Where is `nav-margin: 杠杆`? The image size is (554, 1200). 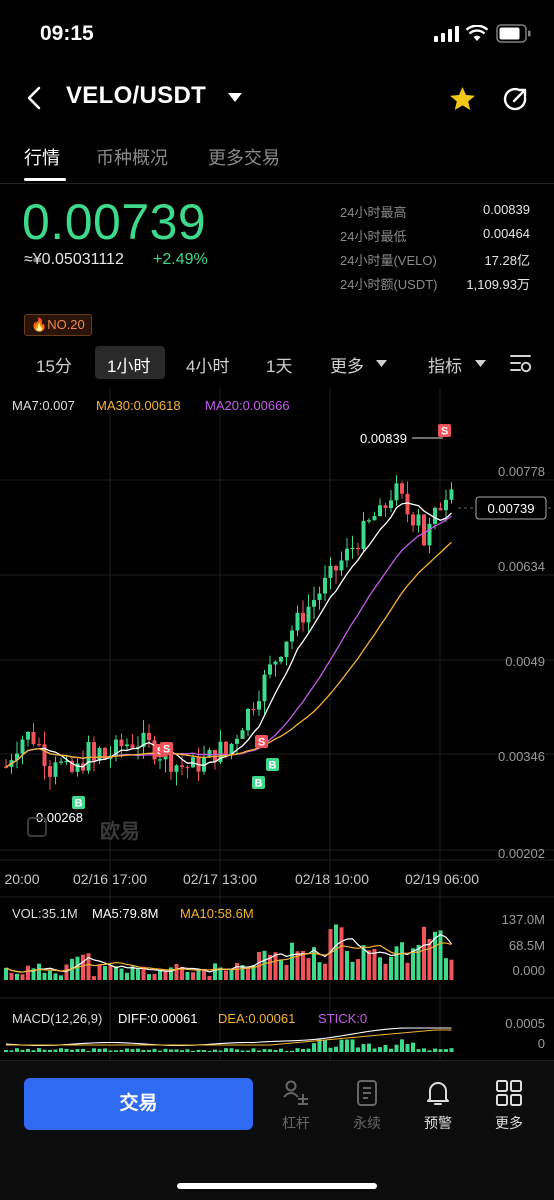 nav-margin: 杠杆 is located at coordinates (296, 1106).